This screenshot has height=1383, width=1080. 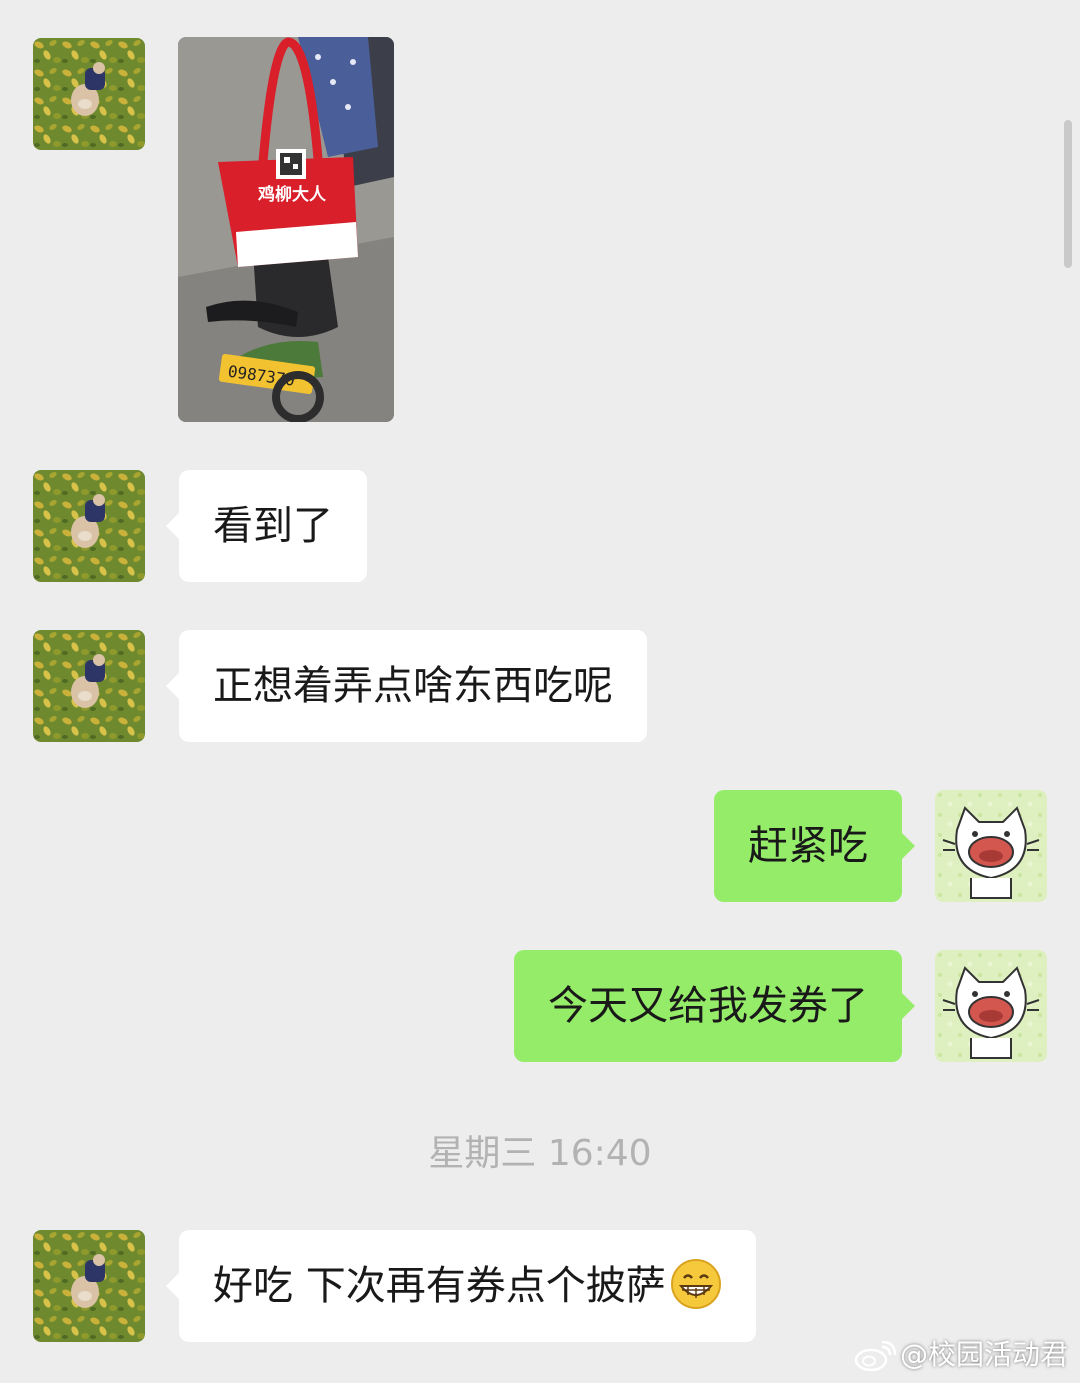 I want to click on incoming-message-bubble: 好吃 下次再有券点个披萨, so click(x=461, y=1286).